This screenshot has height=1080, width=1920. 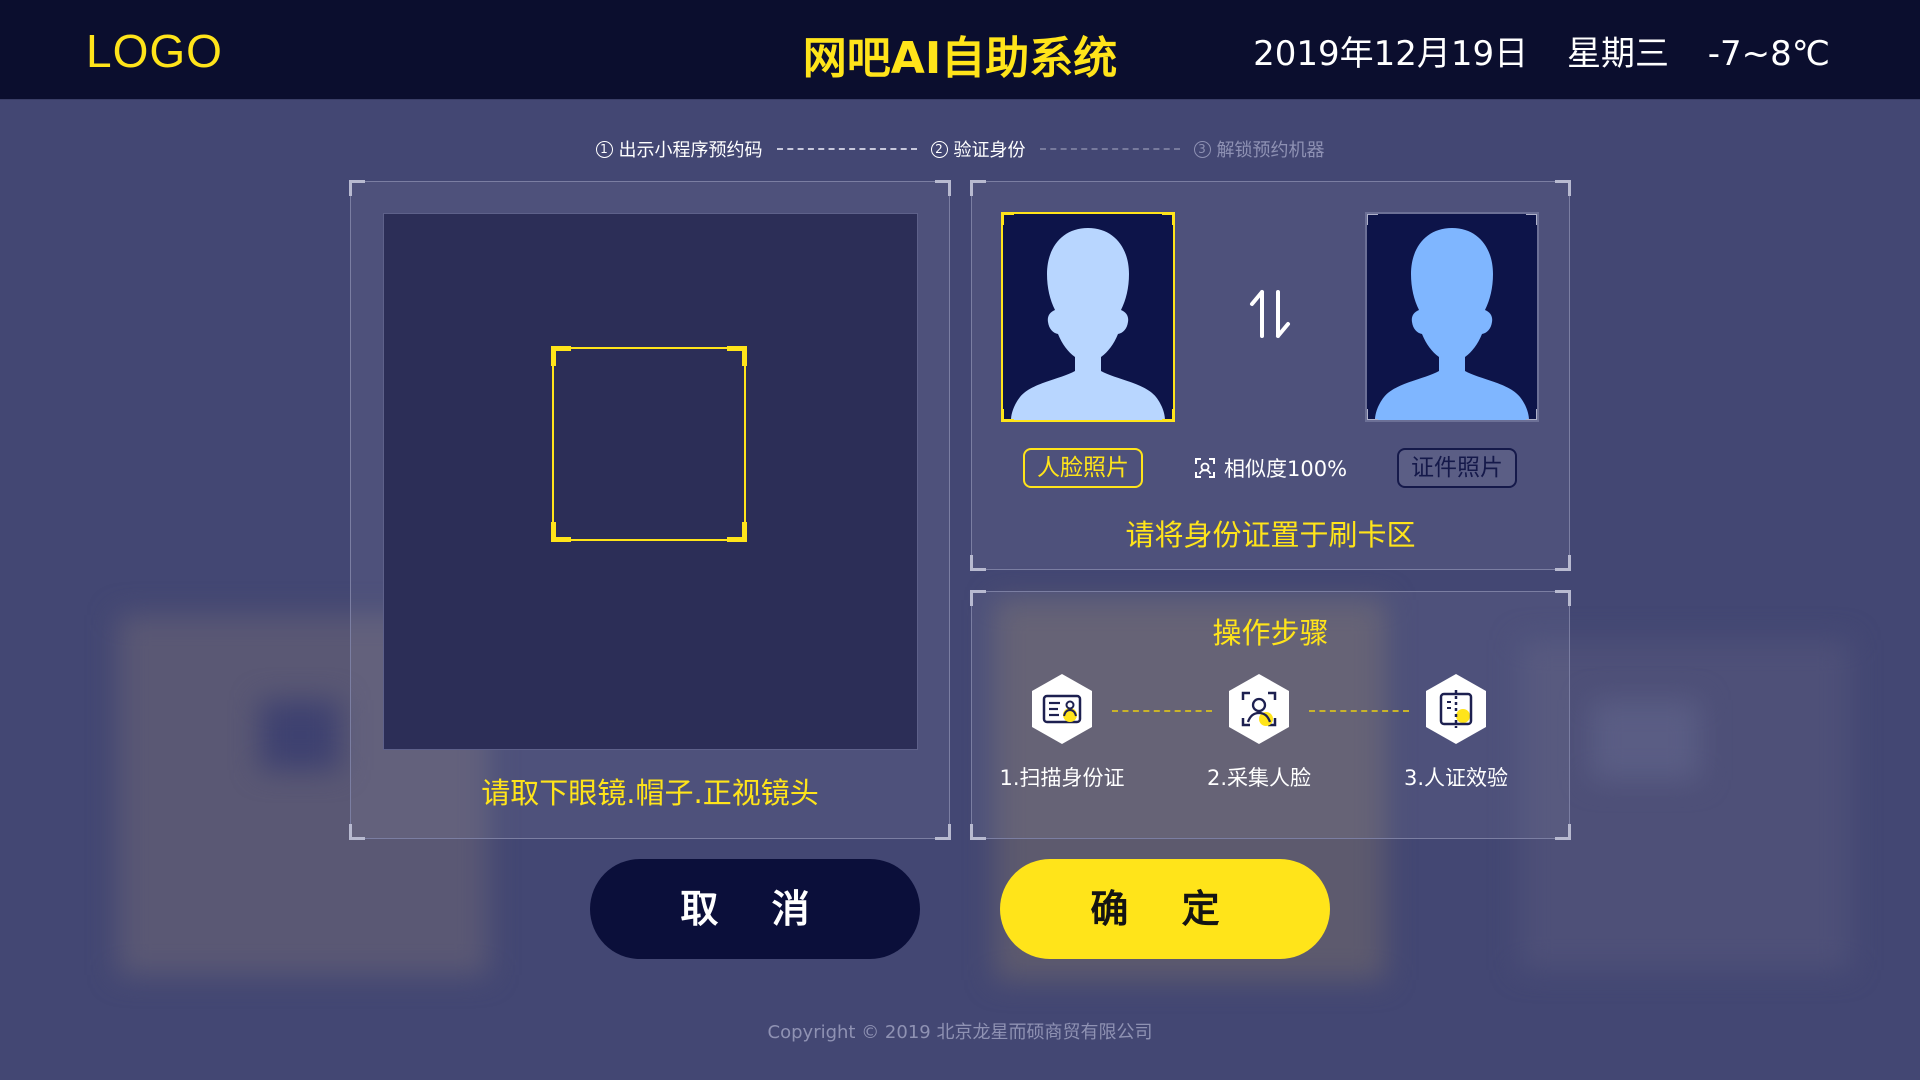 What do you see at coordinates (1768, 54) in the screenshot?
I see `temperature-text: -7~8℃` at bounding box center [1768, 54].